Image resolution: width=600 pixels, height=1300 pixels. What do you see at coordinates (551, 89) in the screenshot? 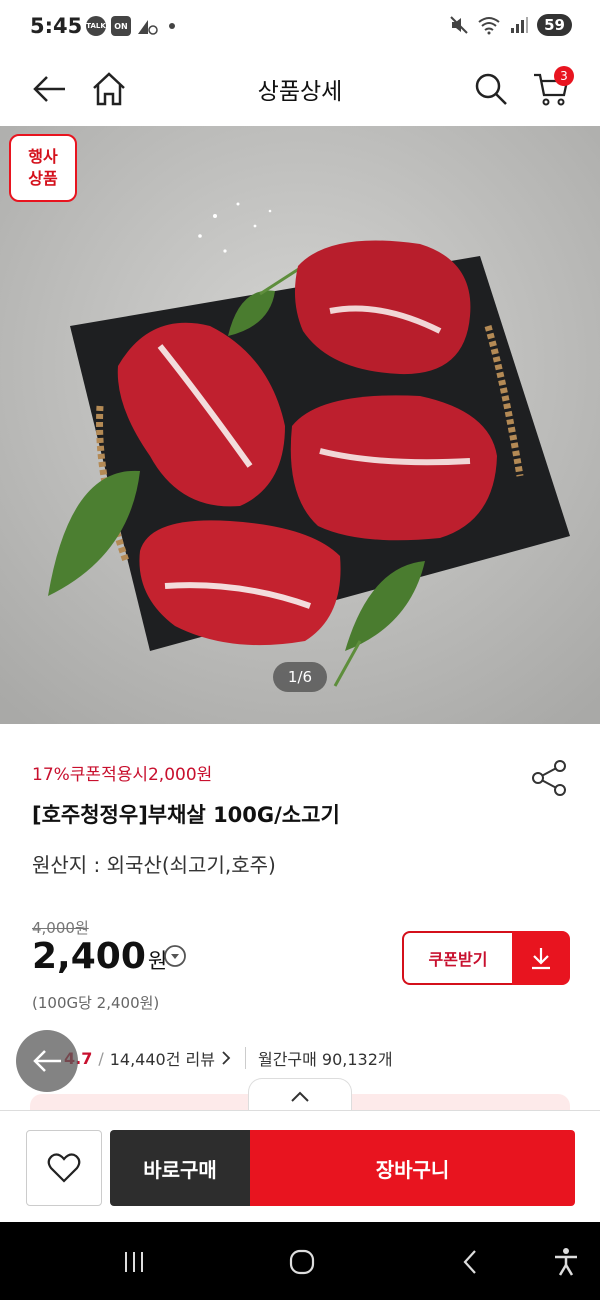
I see `cart-button: 3` at bounding box center [551, 89].